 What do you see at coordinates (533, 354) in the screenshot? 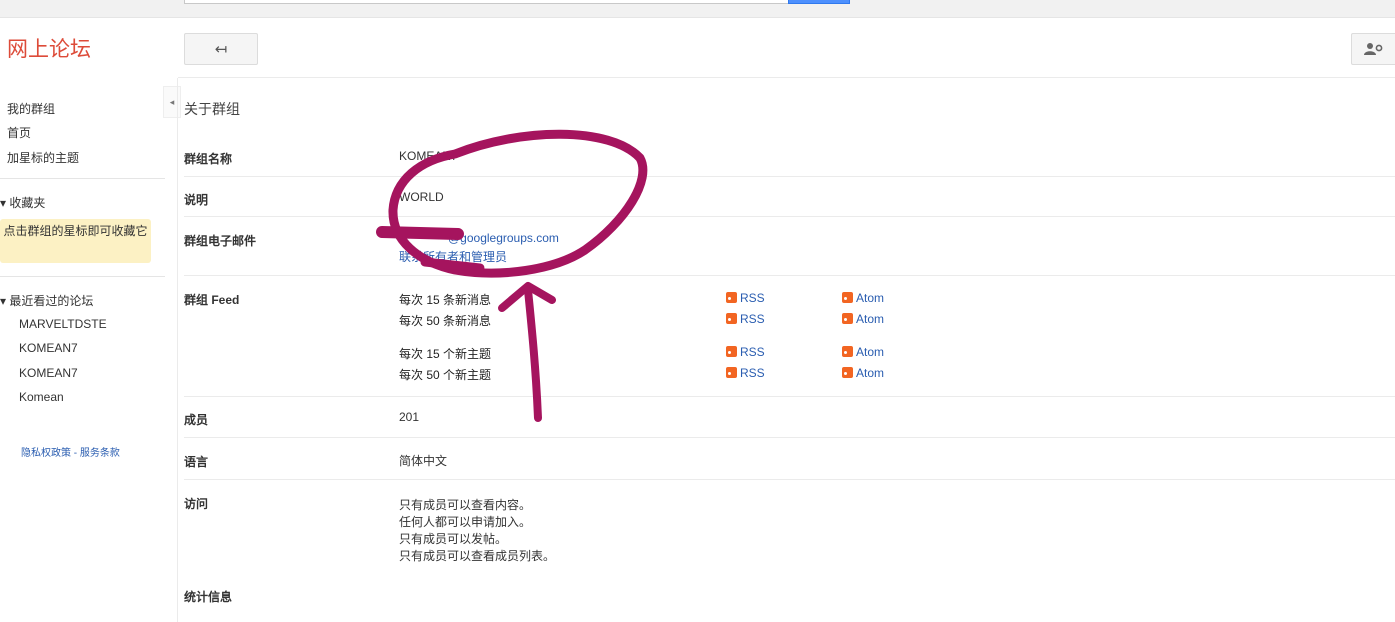
I see `annotation-arrow` at bounding box center [533, 354].